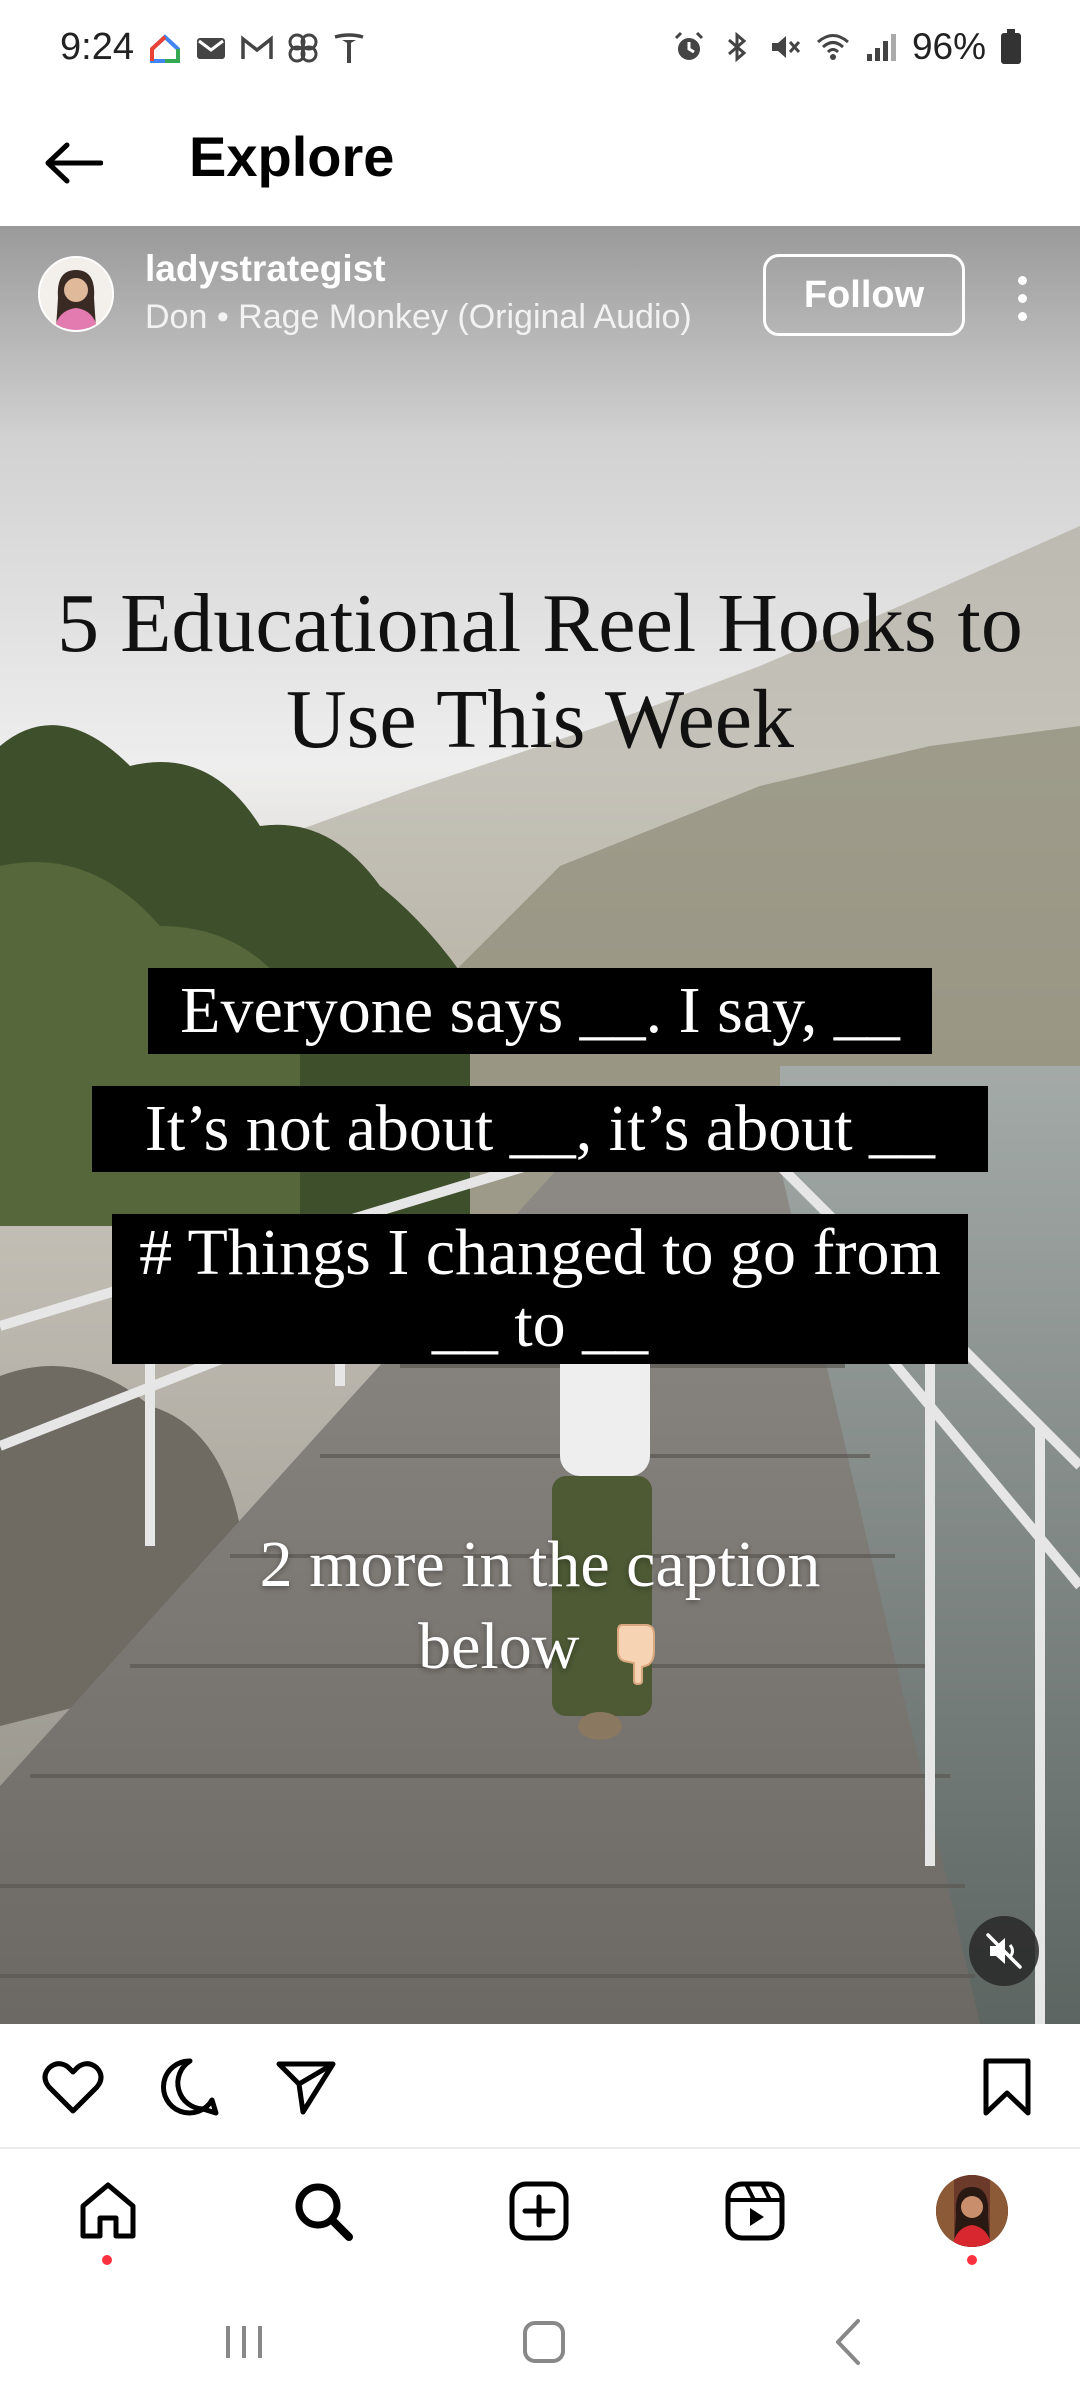 The image size is (1080, 2400). Describe the element at coordinates (737, 47) in the screenshot. I see `bluetooth-icon` at that location.